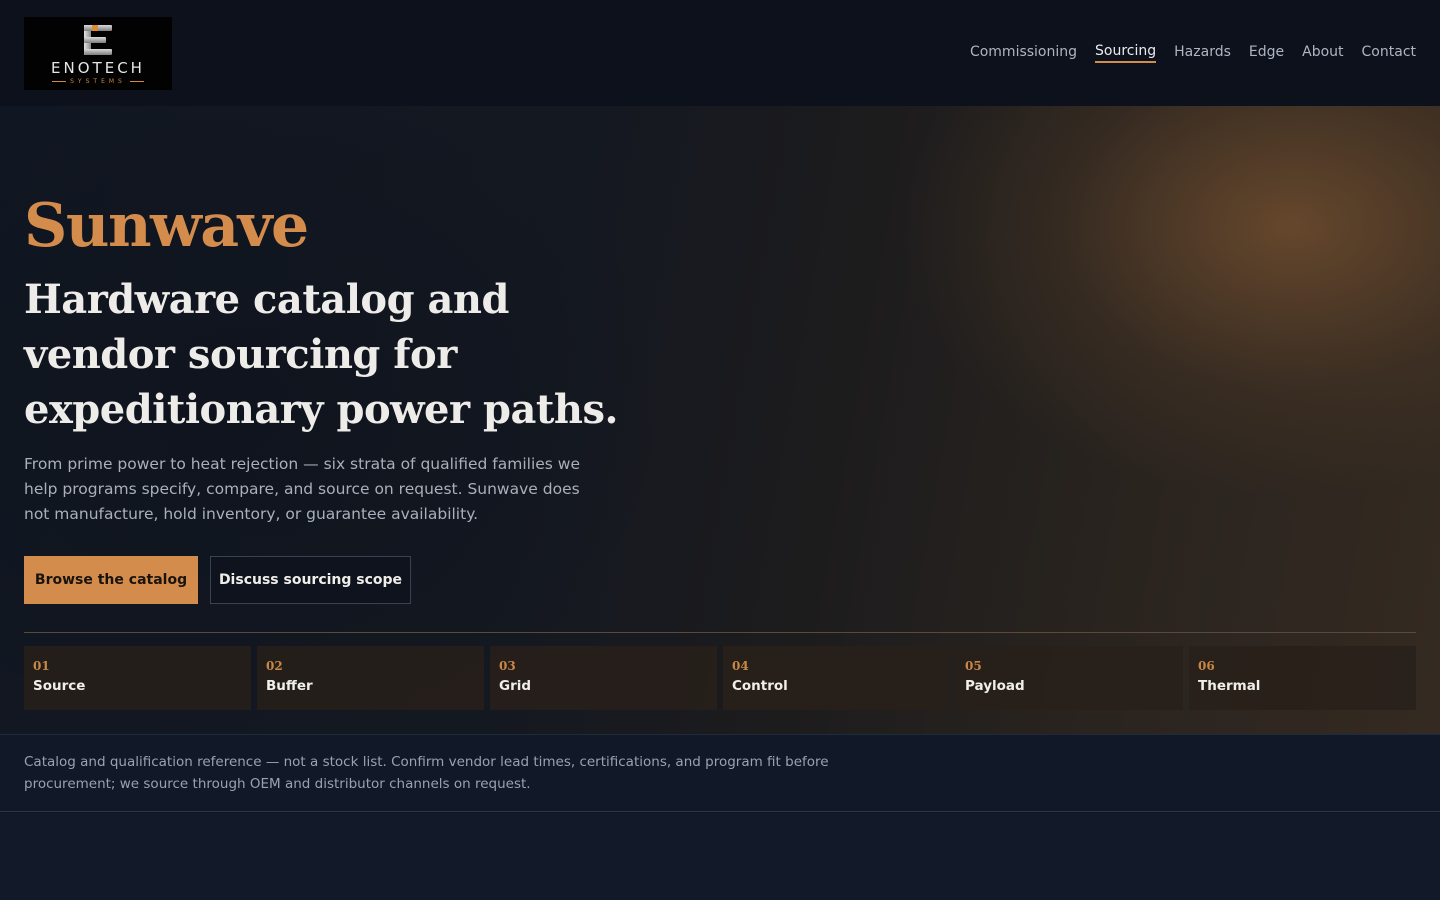  What do you see at coordinates (166, 226) in the screenshot?
I see `brand-title: Sunwave` at bounding box center [166, 226].